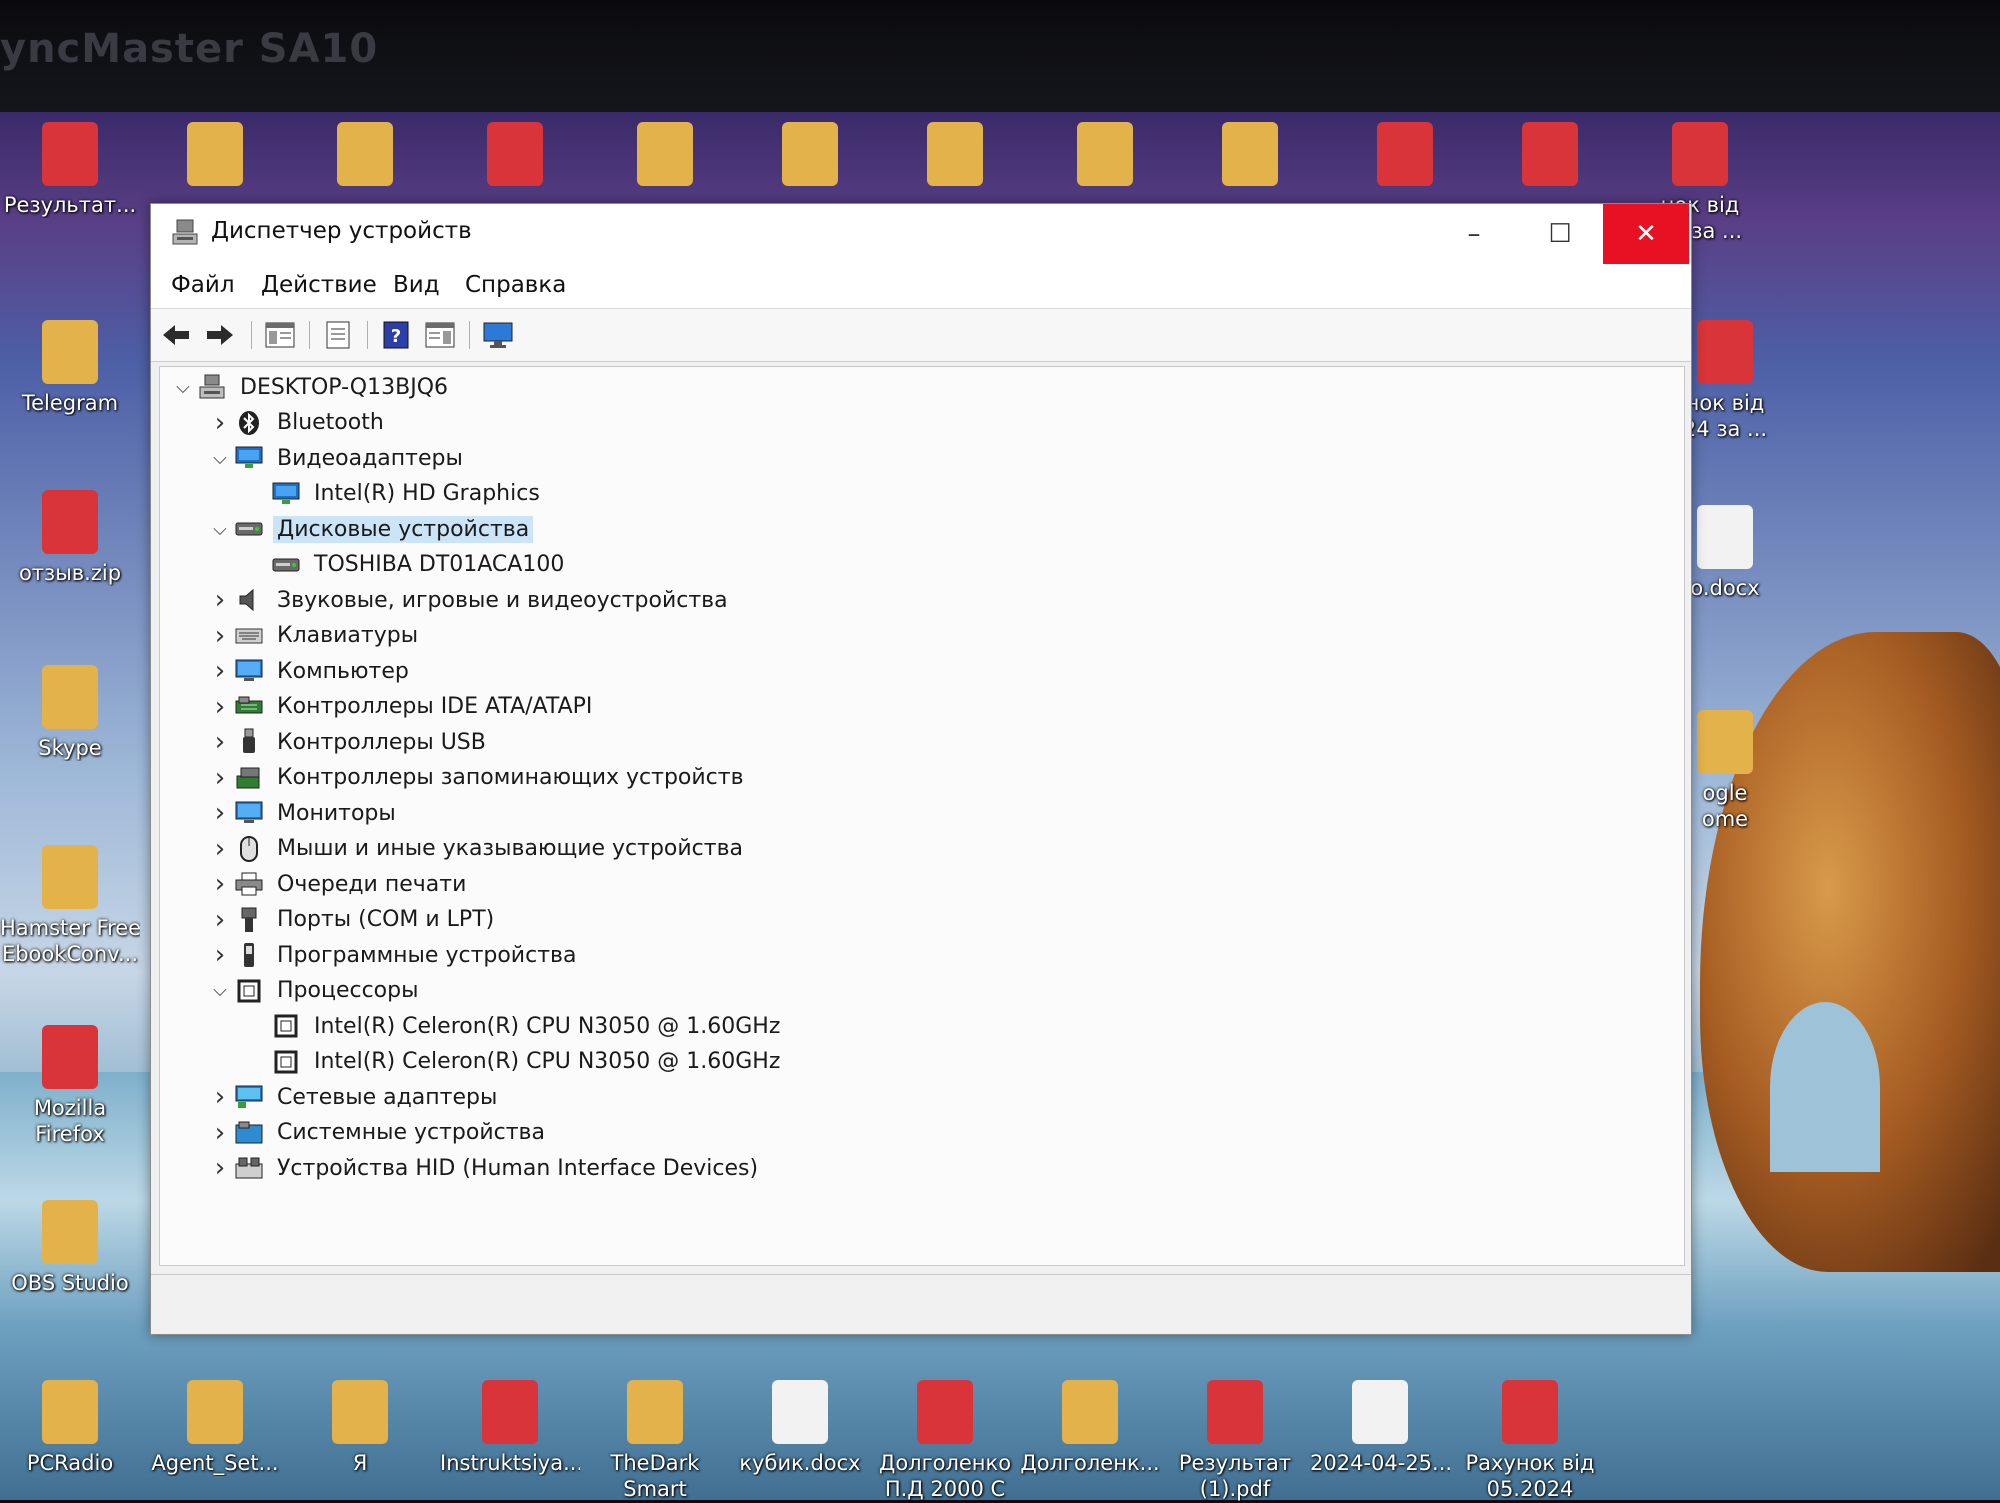  I want to click on tree-item-label: Контроллеры запоминающих устройств, so click(510, 777).